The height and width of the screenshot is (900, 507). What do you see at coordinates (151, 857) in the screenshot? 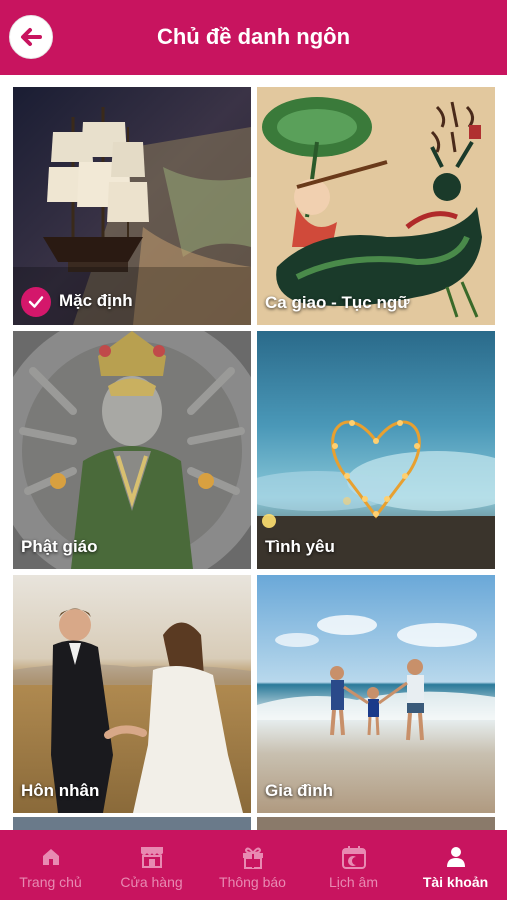
I see `store-icon` at bounding box center [151, 857].